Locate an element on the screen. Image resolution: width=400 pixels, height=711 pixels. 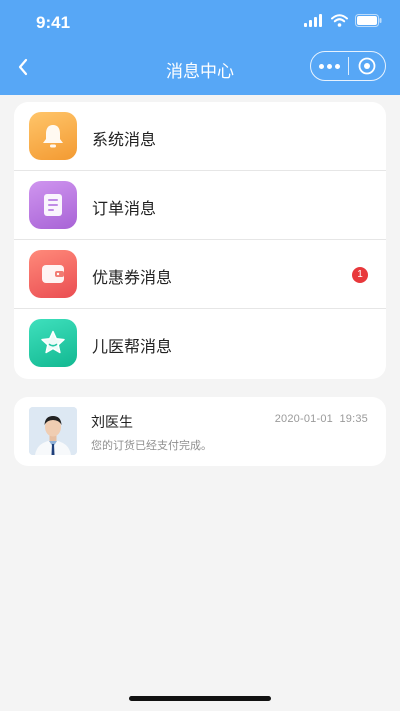
star-icon is located at coordinates (53, 343).